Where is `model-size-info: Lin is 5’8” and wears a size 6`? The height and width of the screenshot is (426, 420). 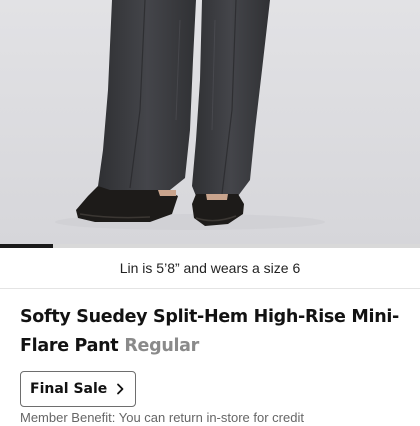
model-size-info: Lin is 5’8” and wears a size 6 is located at coordinates (210, 268).